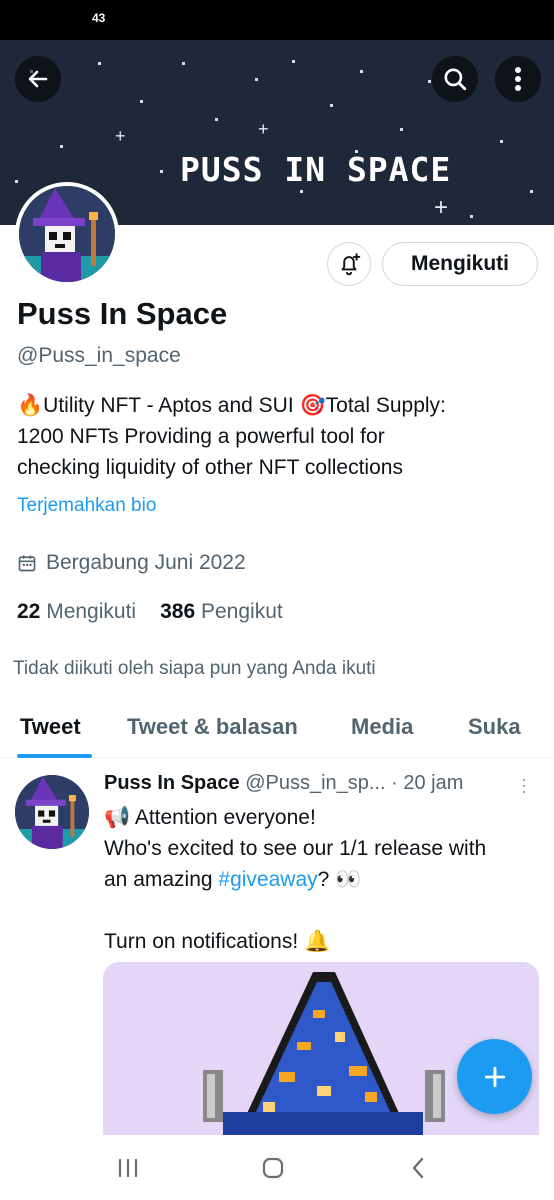  I want to click on bio-line: 1200 NFTs Providing a powerful tool for, so click(201, 436).